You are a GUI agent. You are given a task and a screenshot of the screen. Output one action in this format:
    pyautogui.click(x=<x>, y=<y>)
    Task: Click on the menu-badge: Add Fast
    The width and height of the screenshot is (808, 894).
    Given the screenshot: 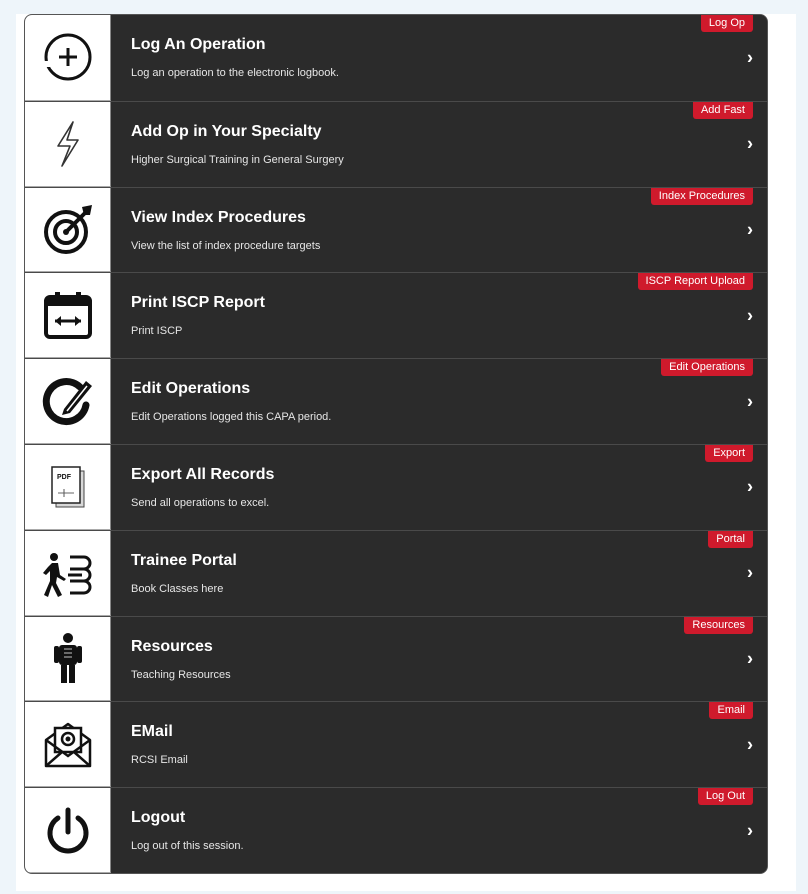 What is the action you would take?
    pyautogui.click(x=722, y=110)
    